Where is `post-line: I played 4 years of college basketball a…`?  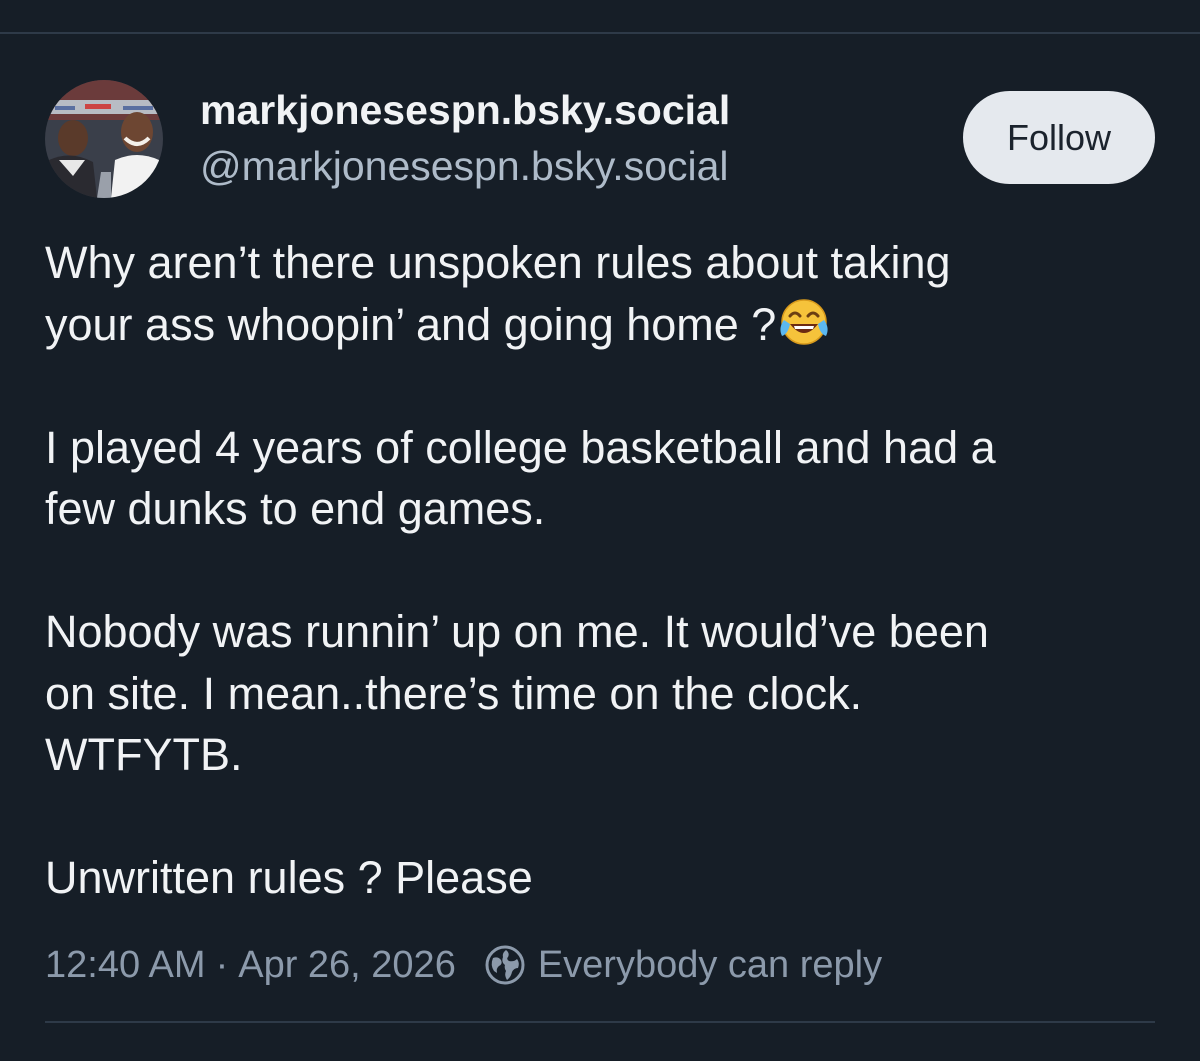 post-line: I played 4 years of college basketball a… is located at coordinates (520, 447).